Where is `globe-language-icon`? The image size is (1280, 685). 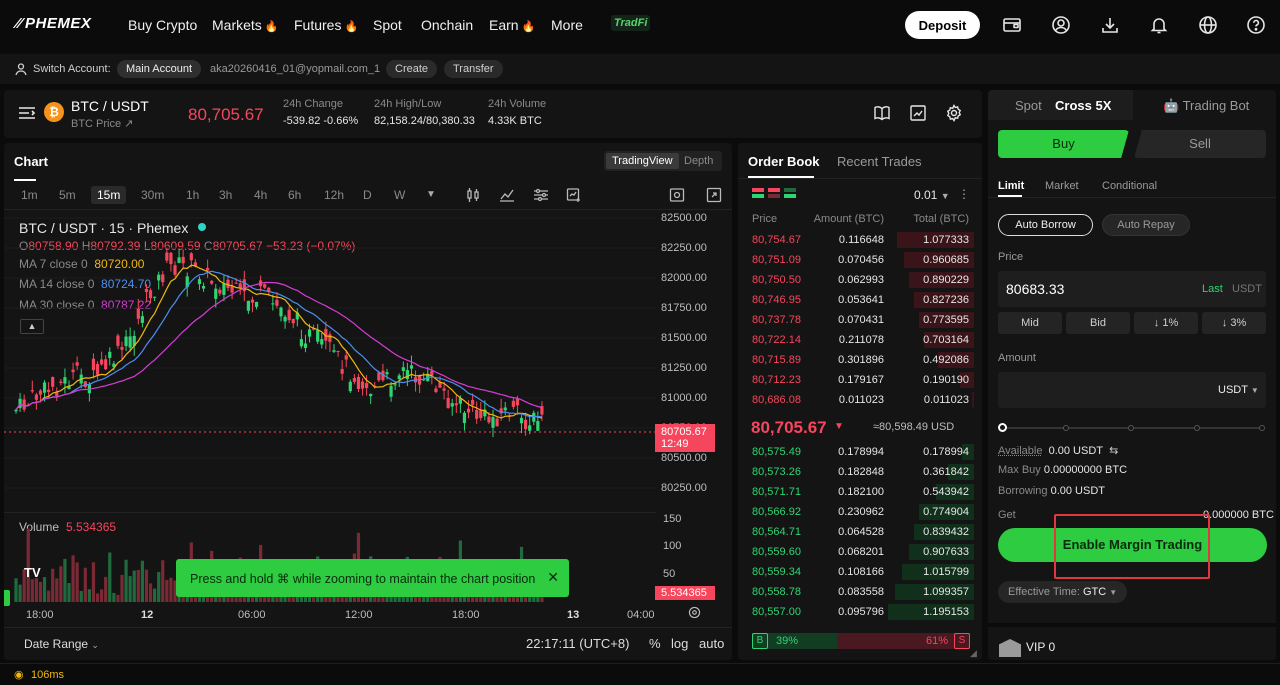 globe-language-icon is located at coordinates (1208, 25).